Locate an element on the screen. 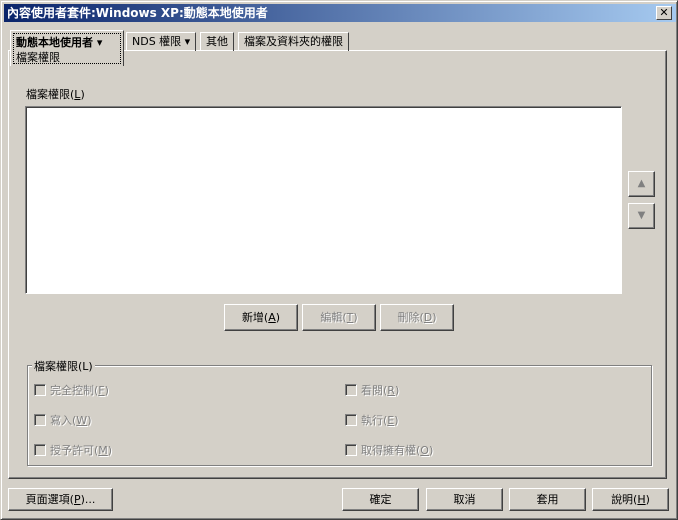 The height and width of the screenshot is (520, 678). move-down-button: ▼ is located at coordinates (641, 216).